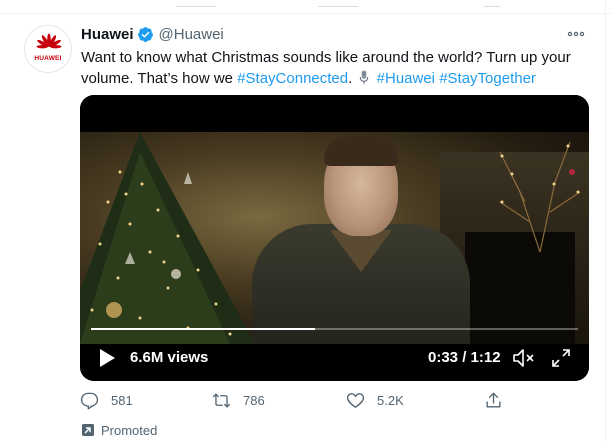  What do you see at coordinates (106, 400) in the screenshot?
I see `reply-button: 581` at bounding box center [106, 400].